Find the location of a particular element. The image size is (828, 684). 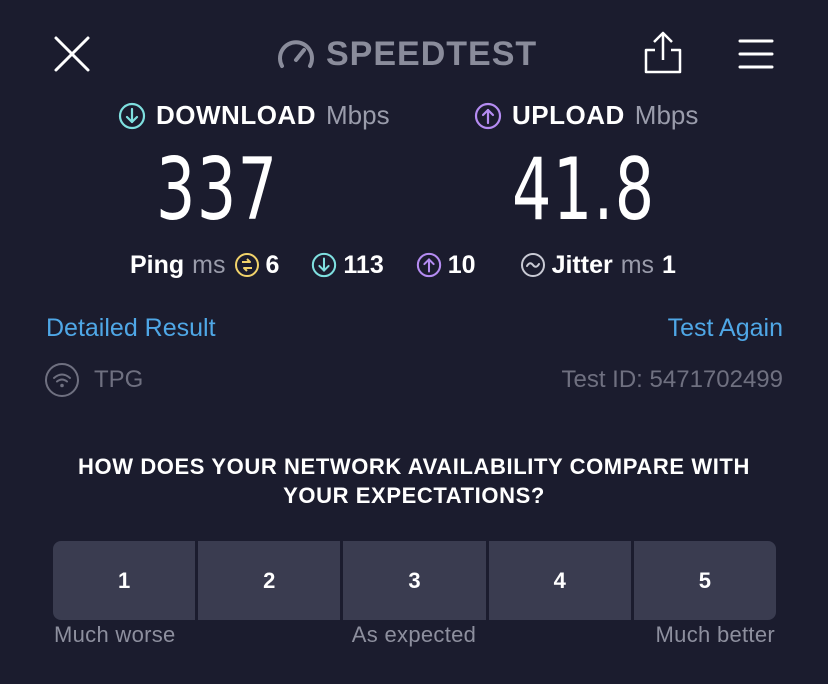

rating-button-1: 1 is located at coordinates (124, 580).